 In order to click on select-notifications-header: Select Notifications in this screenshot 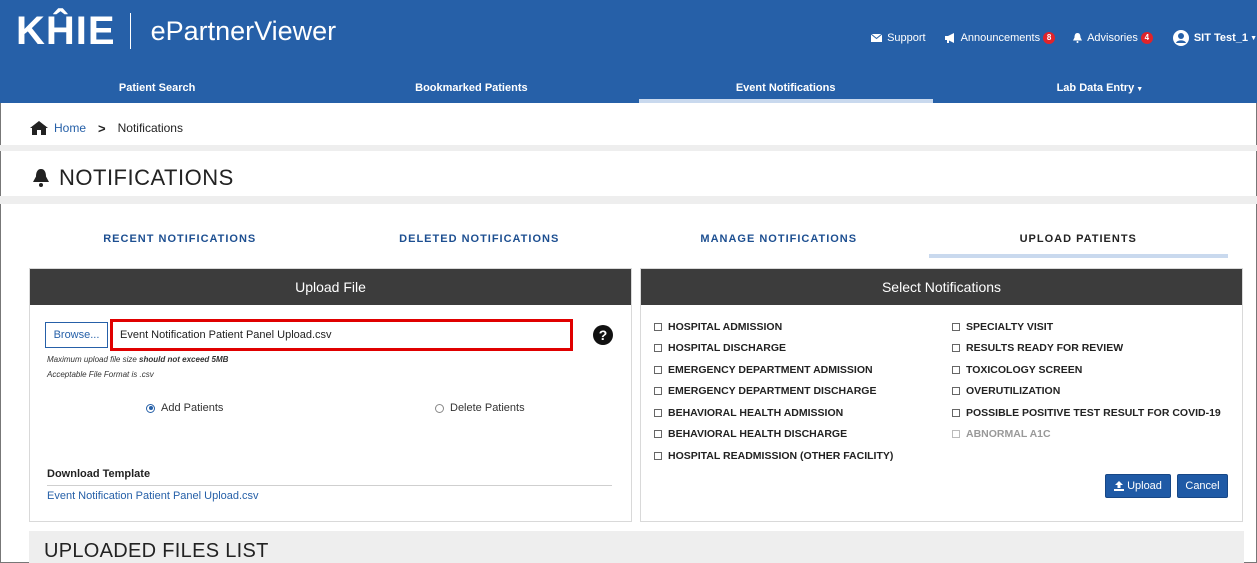, I will do `click(941, 287)`.